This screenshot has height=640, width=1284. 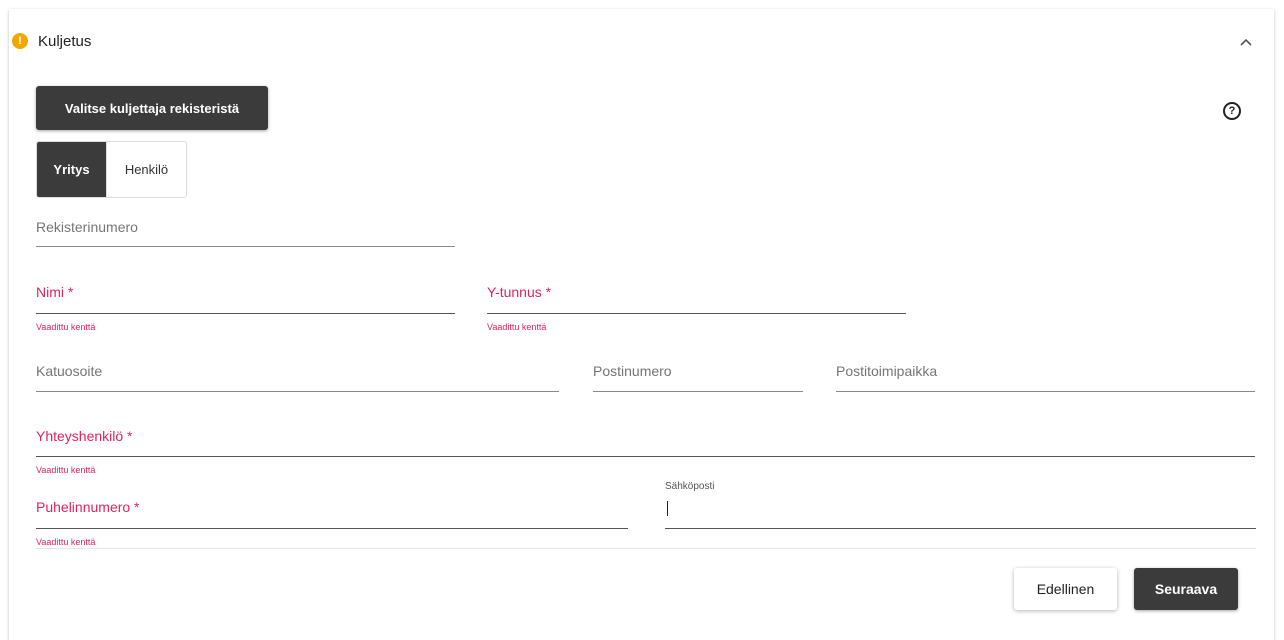 What do you see at coordinates (66, 542) in the screenshot?
I see `phone-error: Vaadittu kenttä` at bounding box center [66, 542].